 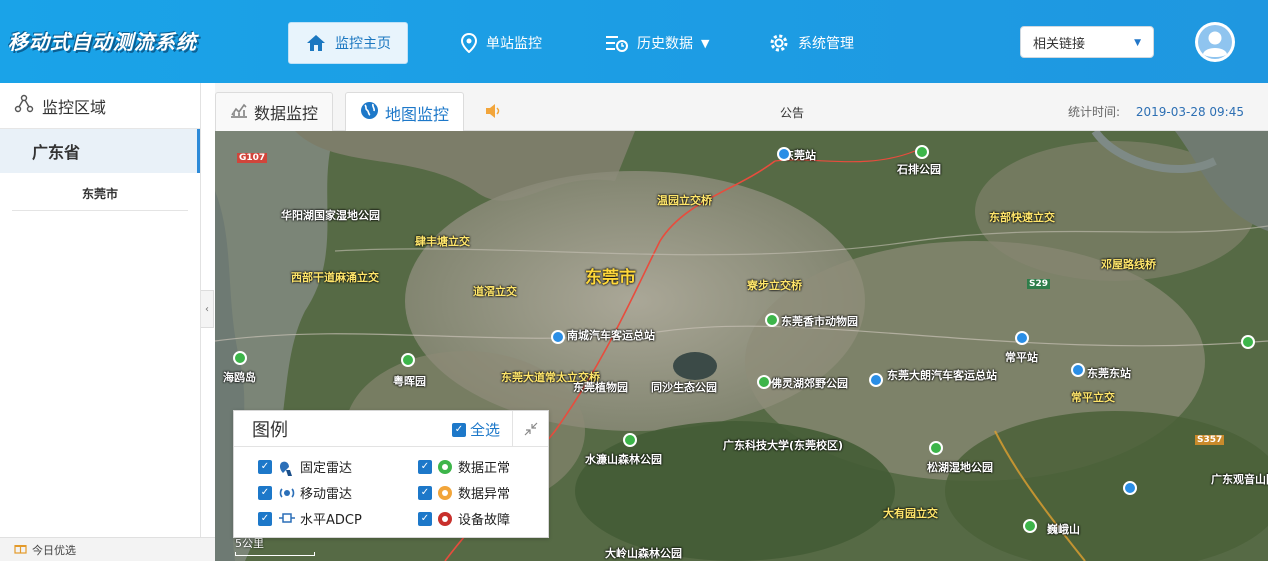 What do you see at coordinates (286, 467) in the screenshot?
I see `fixed-radar-icon` at bounding box center [286, 467].